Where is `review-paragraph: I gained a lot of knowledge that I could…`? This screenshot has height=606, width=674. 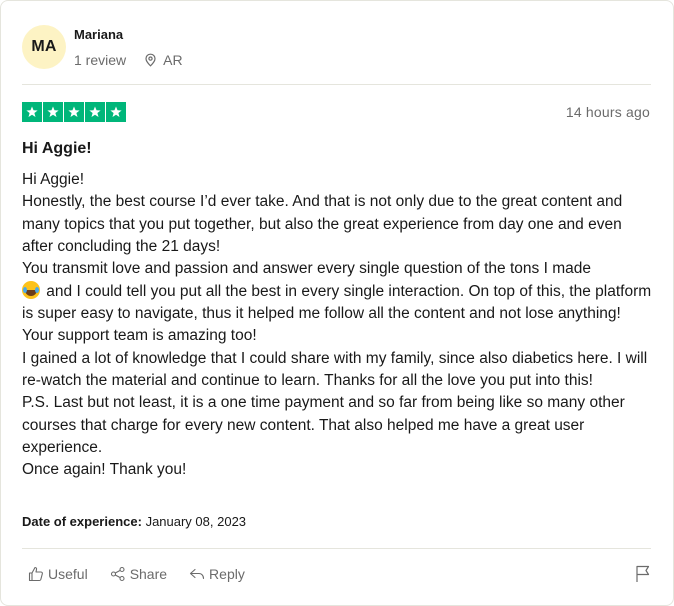 review-paragraph: I gained a lot of knowledge that I could… is located at coordinates (335, 369).